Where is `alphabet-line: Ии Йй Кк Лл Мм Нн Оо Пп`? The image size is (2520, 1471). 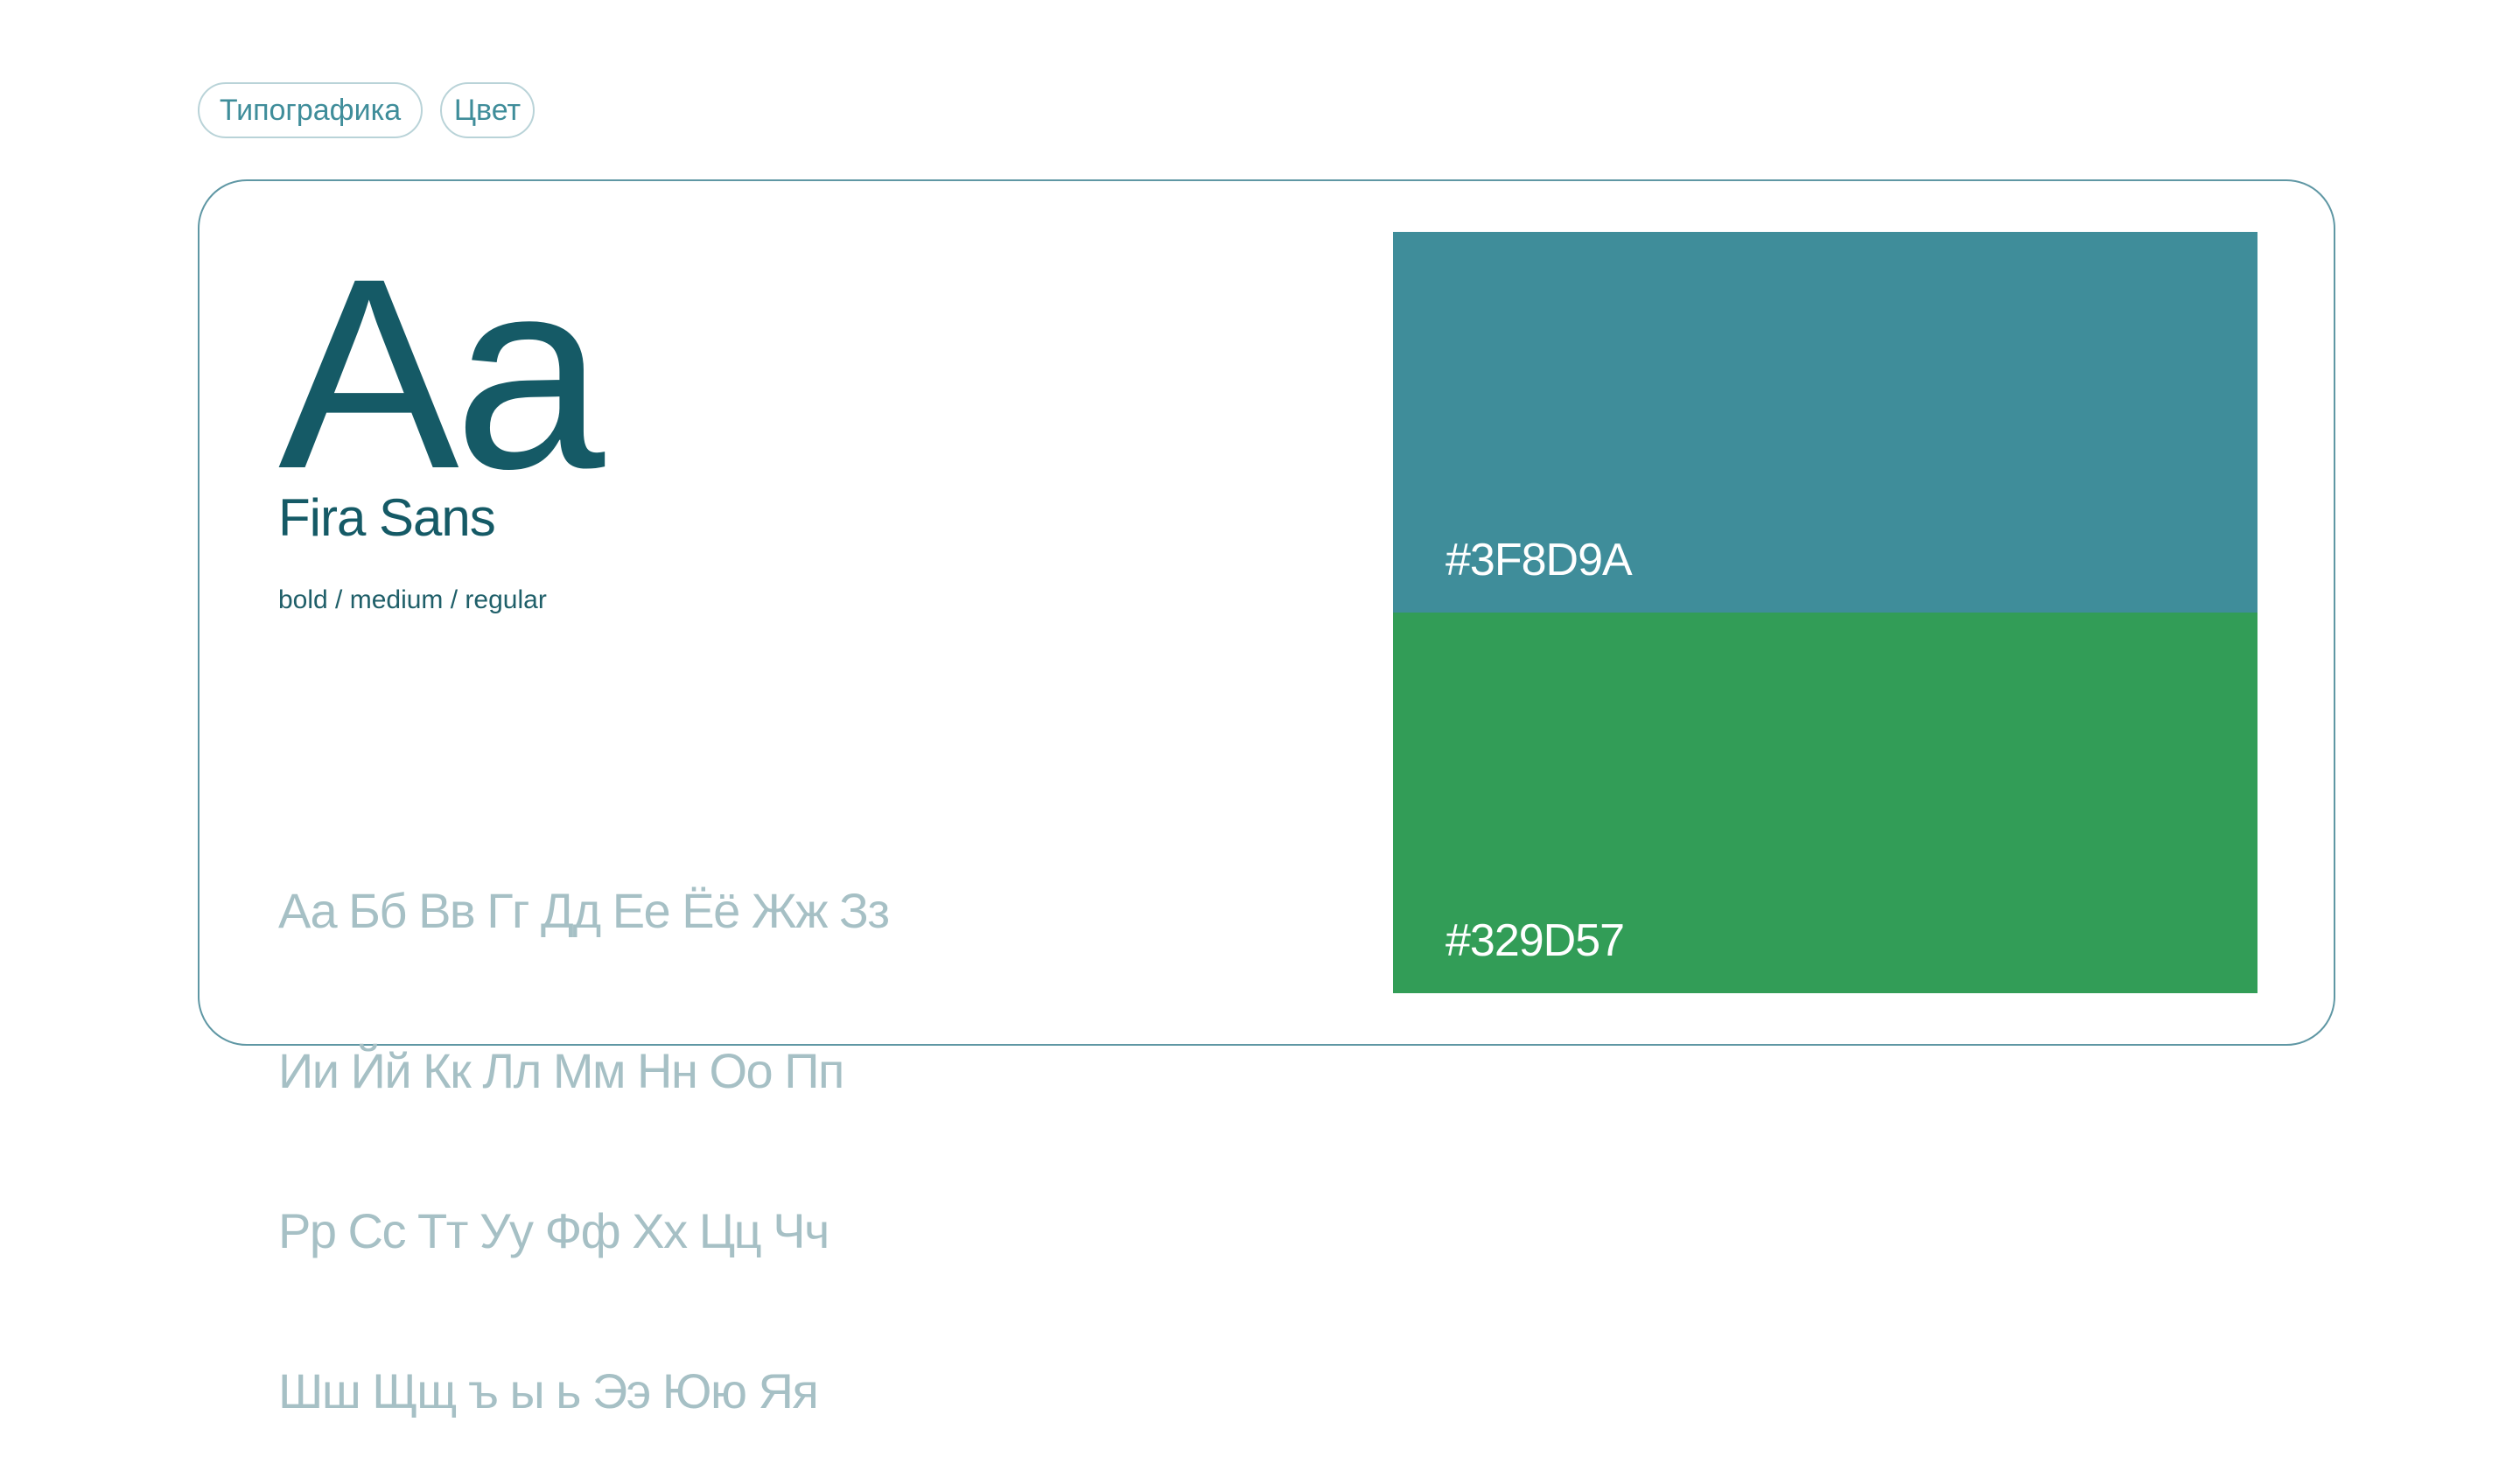 alphabet-line: Ии Йй Кк Лл Мм Нн Оо Пп is located at coordinates (561, 1070).